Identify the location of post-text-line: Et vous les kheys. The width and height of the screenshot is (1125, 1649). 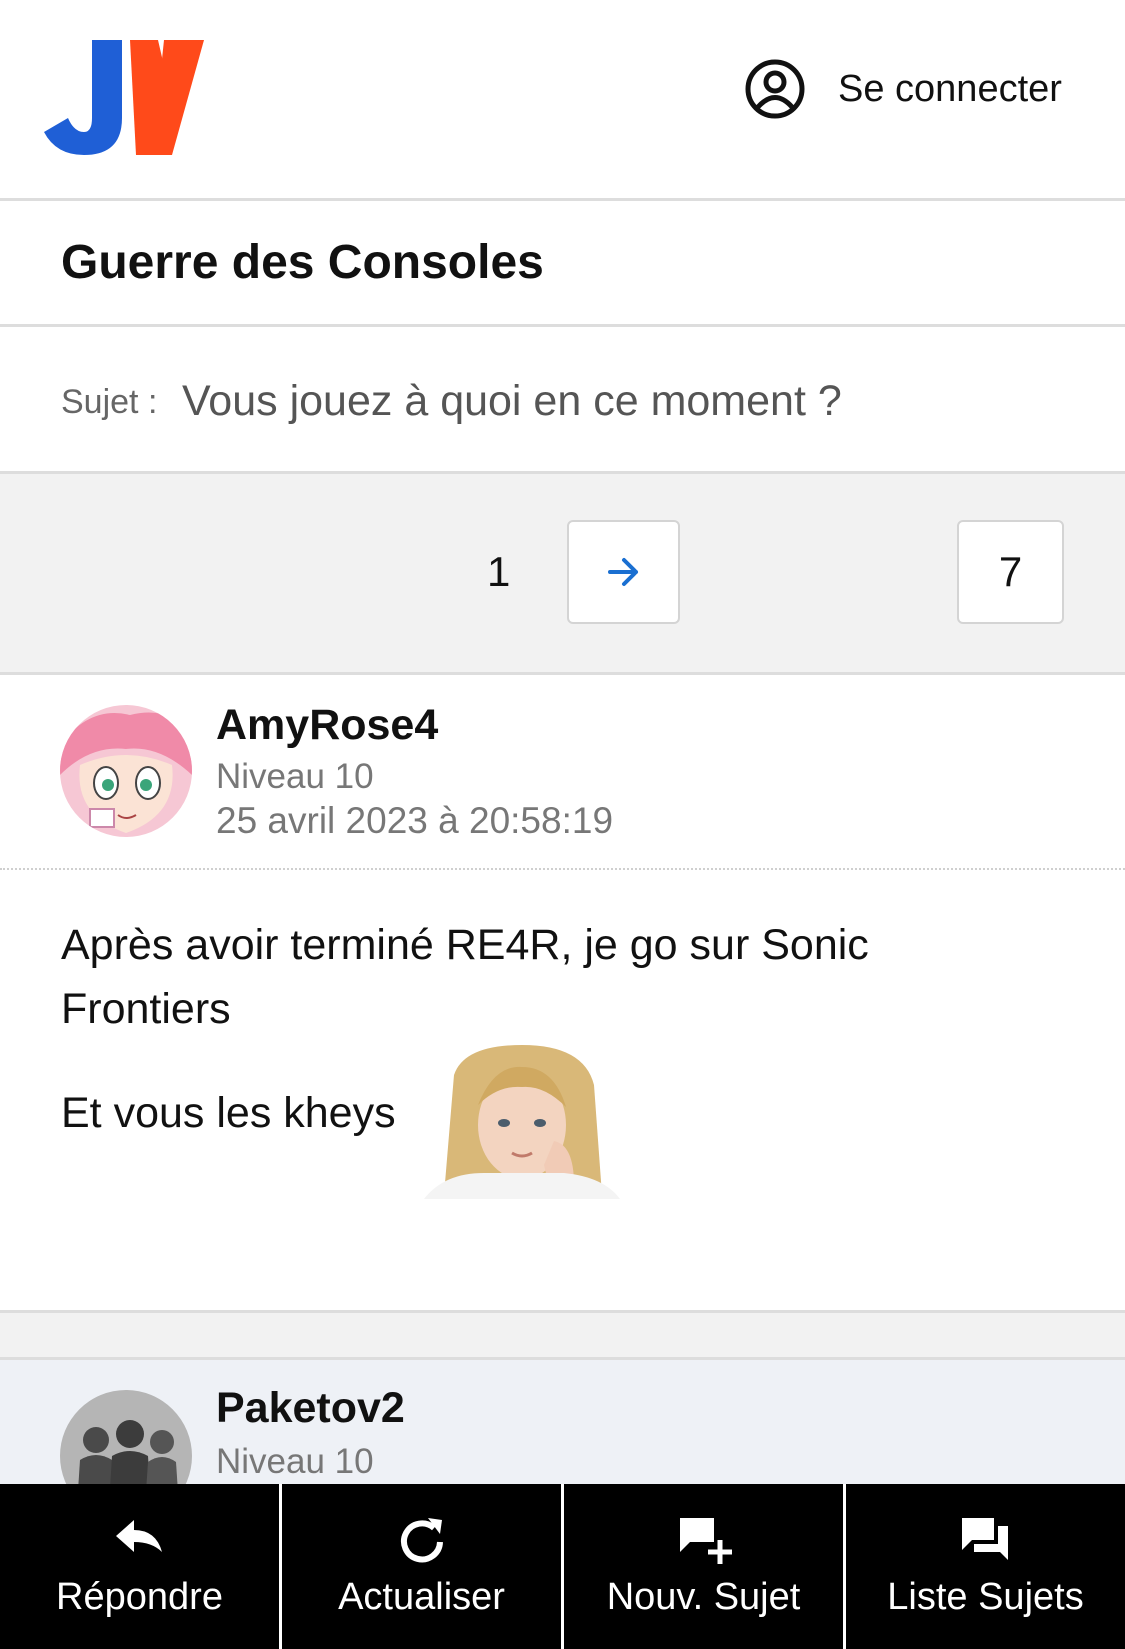
(228, 1113).